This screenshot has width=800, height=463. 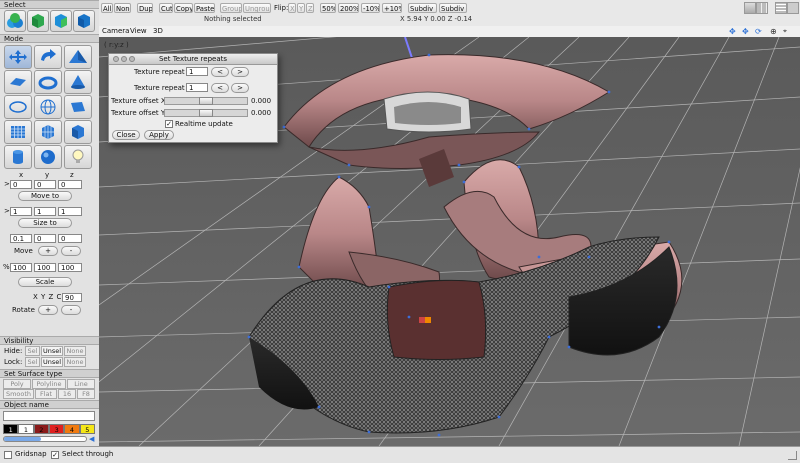 What do you see at coordinates (78, 107) in the screenshot?
I see `wire-box-tool-icon` at bounding box center [78, 107].